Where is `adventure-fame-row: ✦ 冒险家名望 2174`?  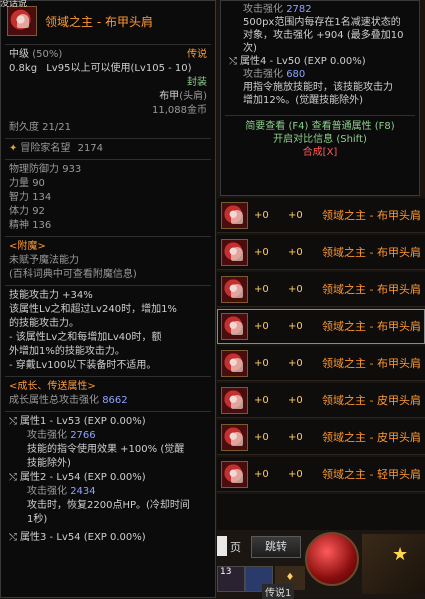 adventure-fame-row: ✦ 冒险家名望 2174 is located at coordinates (108, 149).